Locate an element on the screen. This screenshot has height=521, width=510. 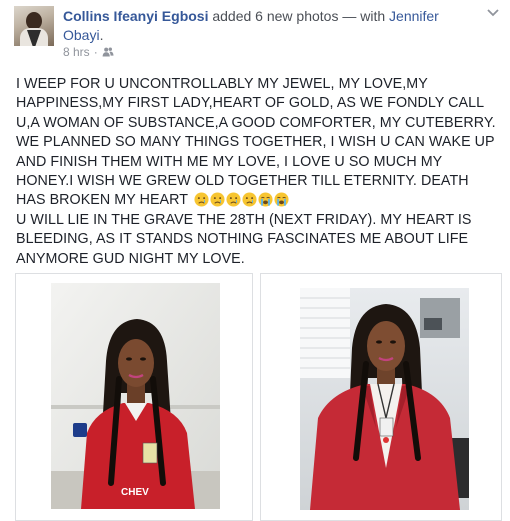
emoji-row is located at coordinates (241, 199).